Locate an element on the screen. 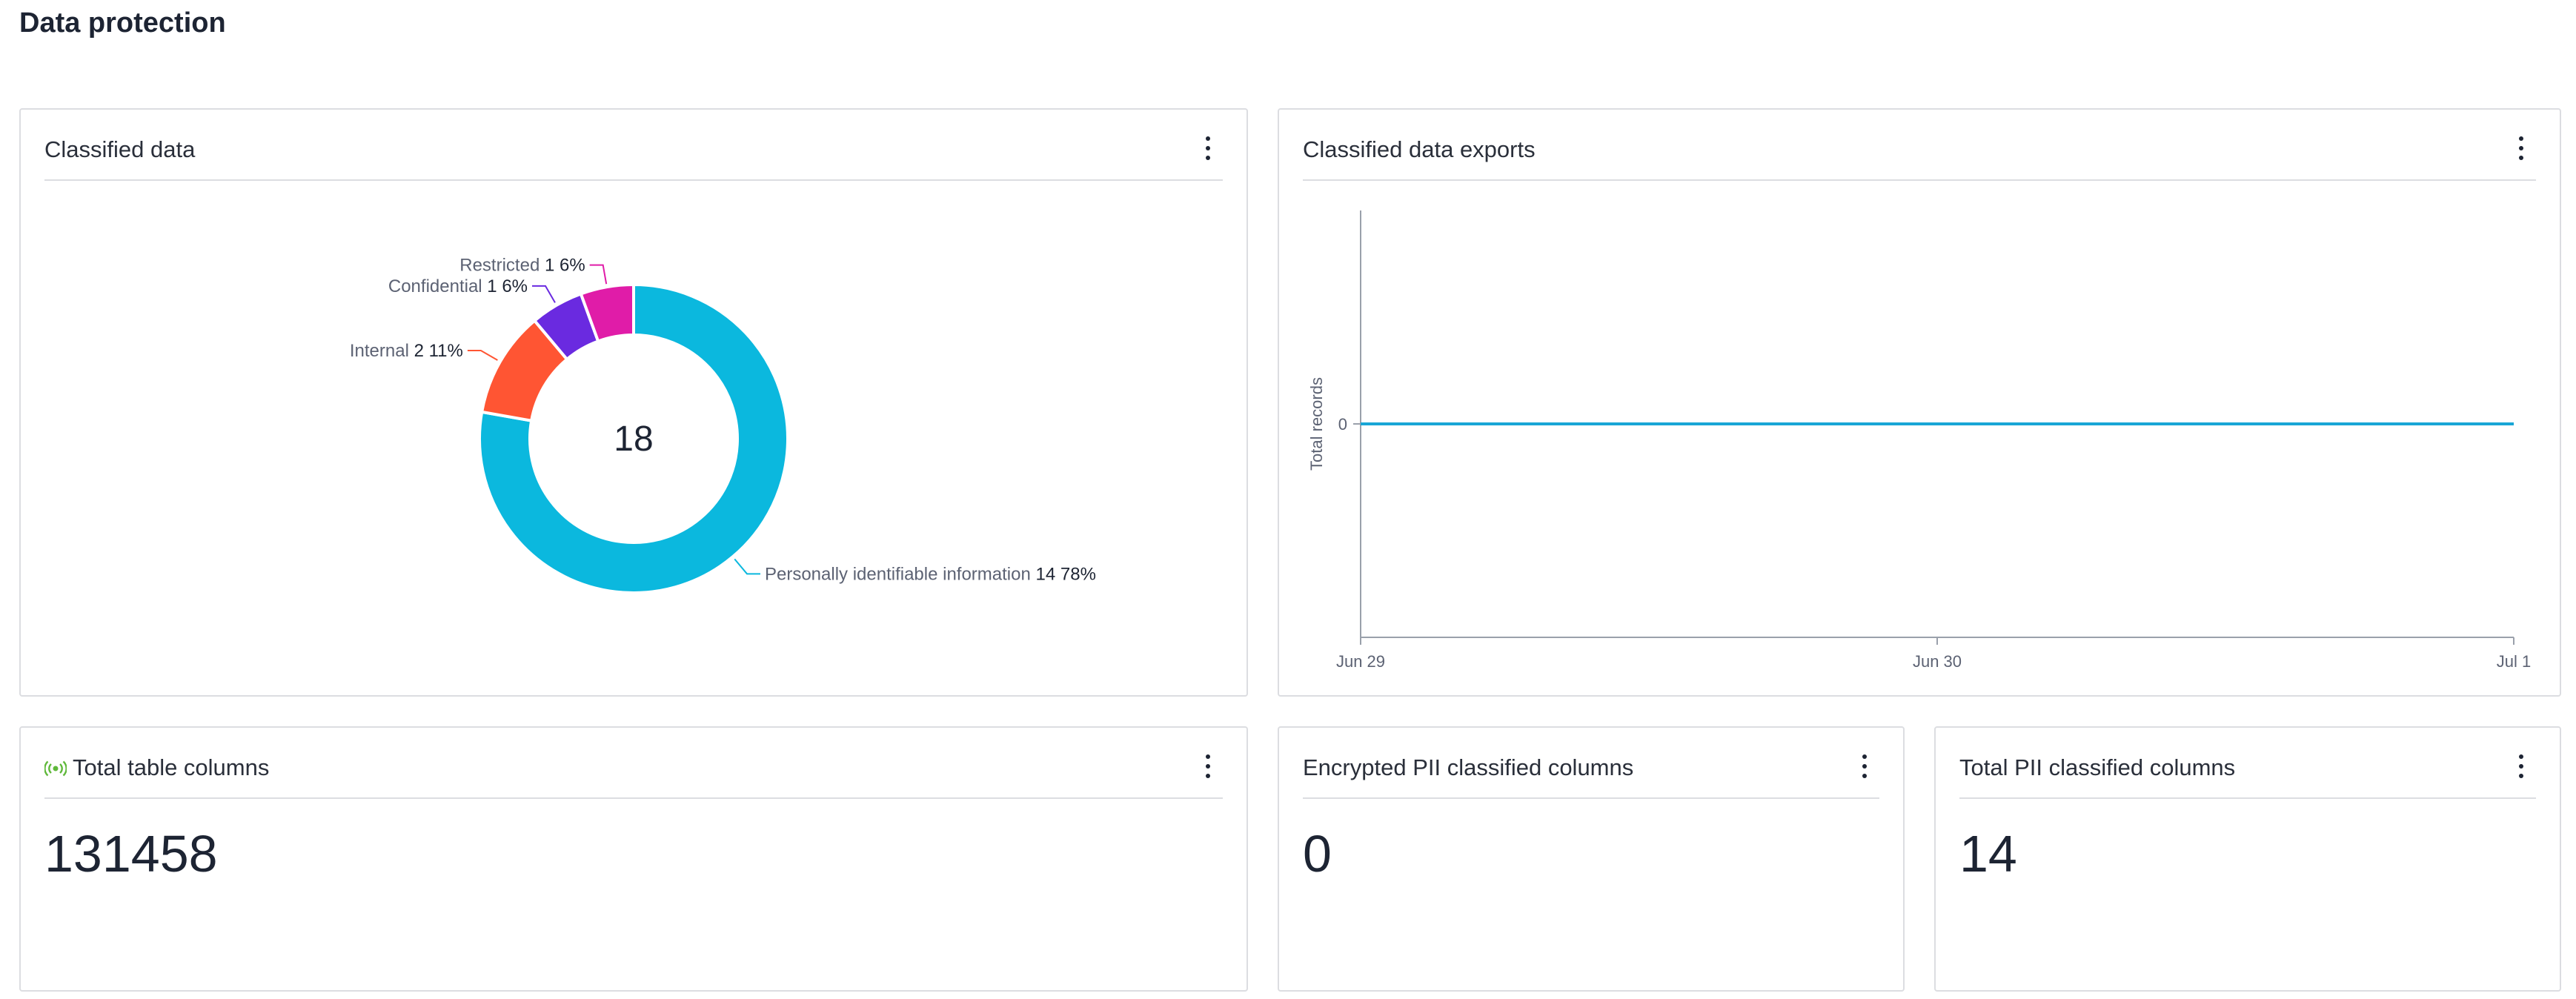 The width and height of the screenshot is (2576, 999). card-title: Classified data exports is located at coordinates (1419, 149).